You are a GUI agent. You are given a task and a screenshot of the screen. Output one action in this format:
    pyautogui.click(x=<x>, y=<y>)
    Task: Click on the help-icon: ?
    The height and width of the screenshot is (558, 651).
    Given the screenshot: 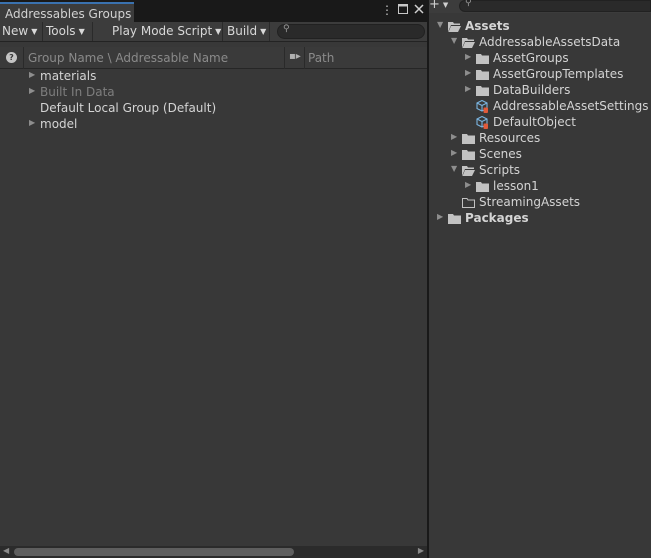 What is the action you would take?
    pyautogui.click(x=11, y=57)
    